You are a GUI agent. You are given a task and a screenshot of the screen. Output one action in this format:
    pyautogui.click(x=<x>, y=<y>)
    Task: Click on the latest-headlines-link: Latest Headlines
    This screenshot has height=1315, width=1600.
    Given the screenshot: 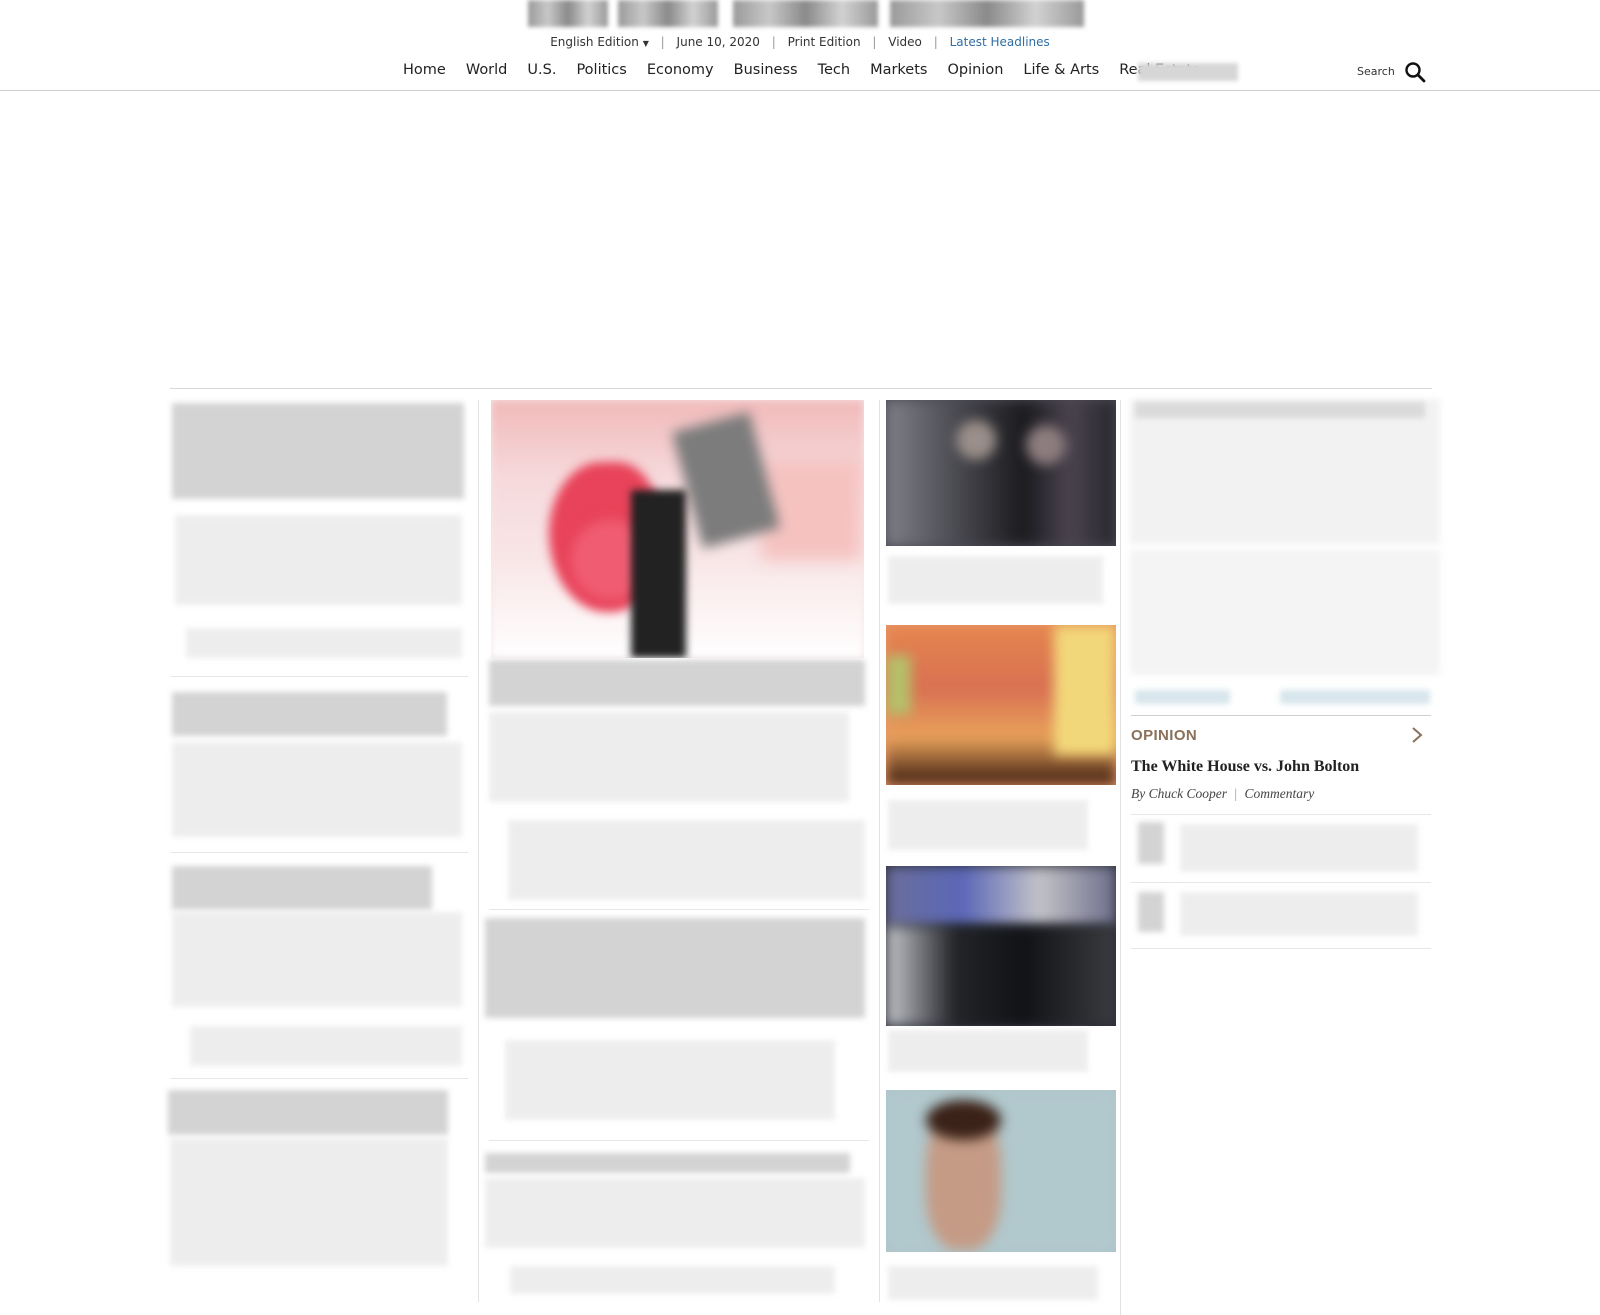 What is the action you would take?
    pyautogui.click(x=1000, y=42)
    